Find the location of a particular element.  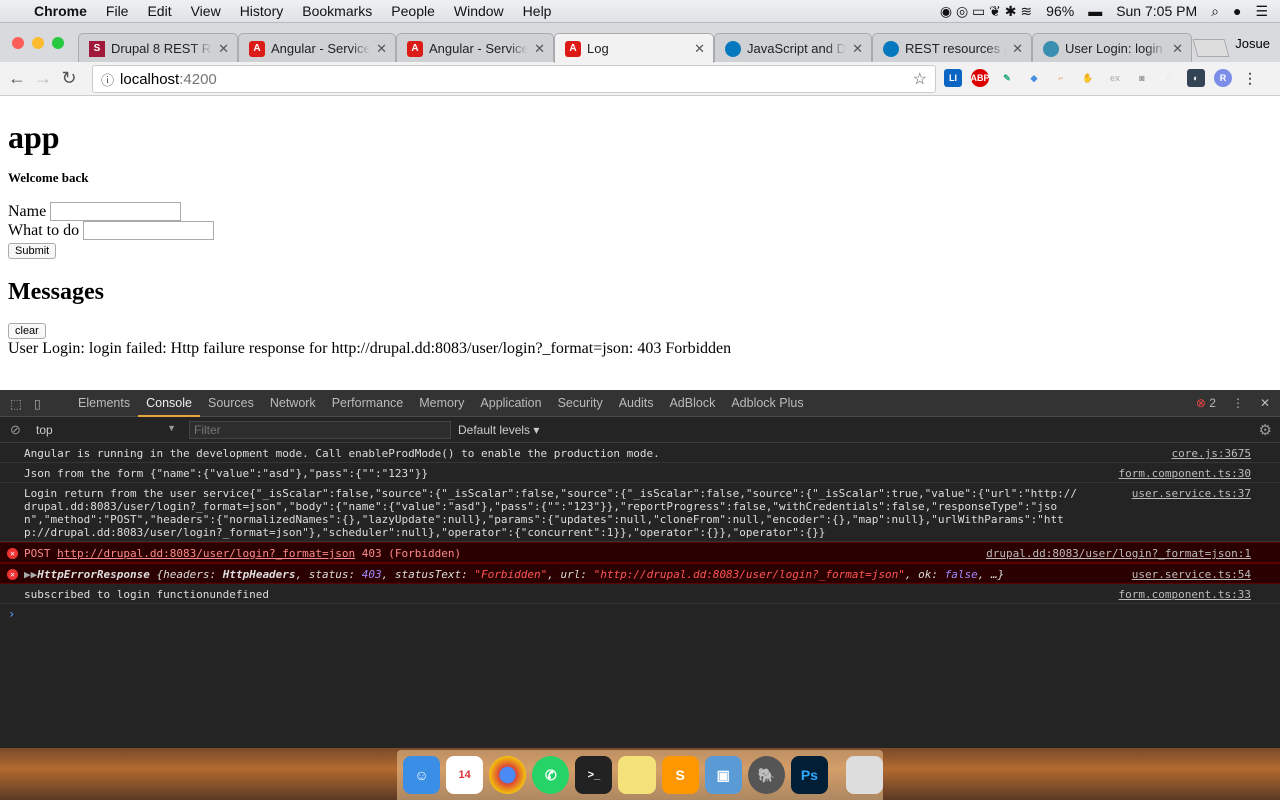

filter-input is located at coordinates (320, 429).